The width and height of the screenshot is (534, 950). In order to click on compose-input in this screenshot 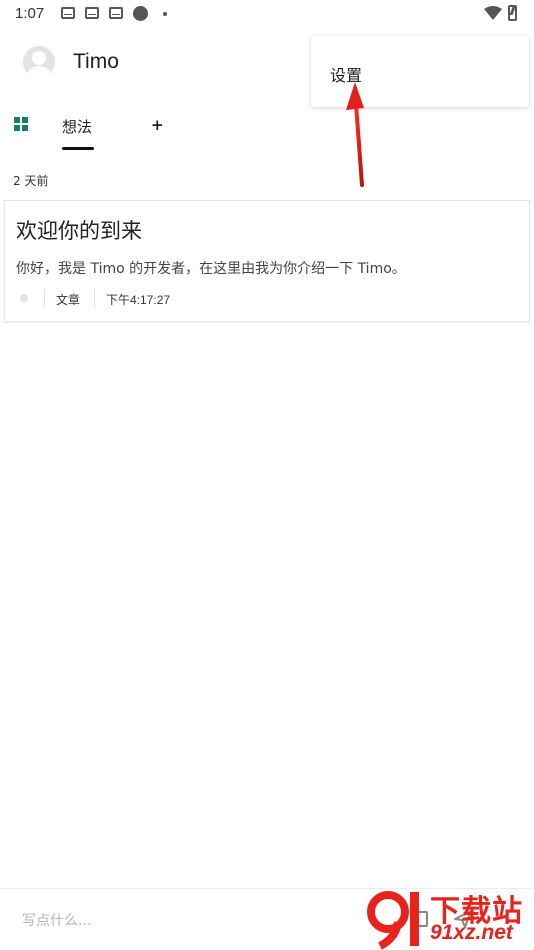, I will do `click(172, 921)`.